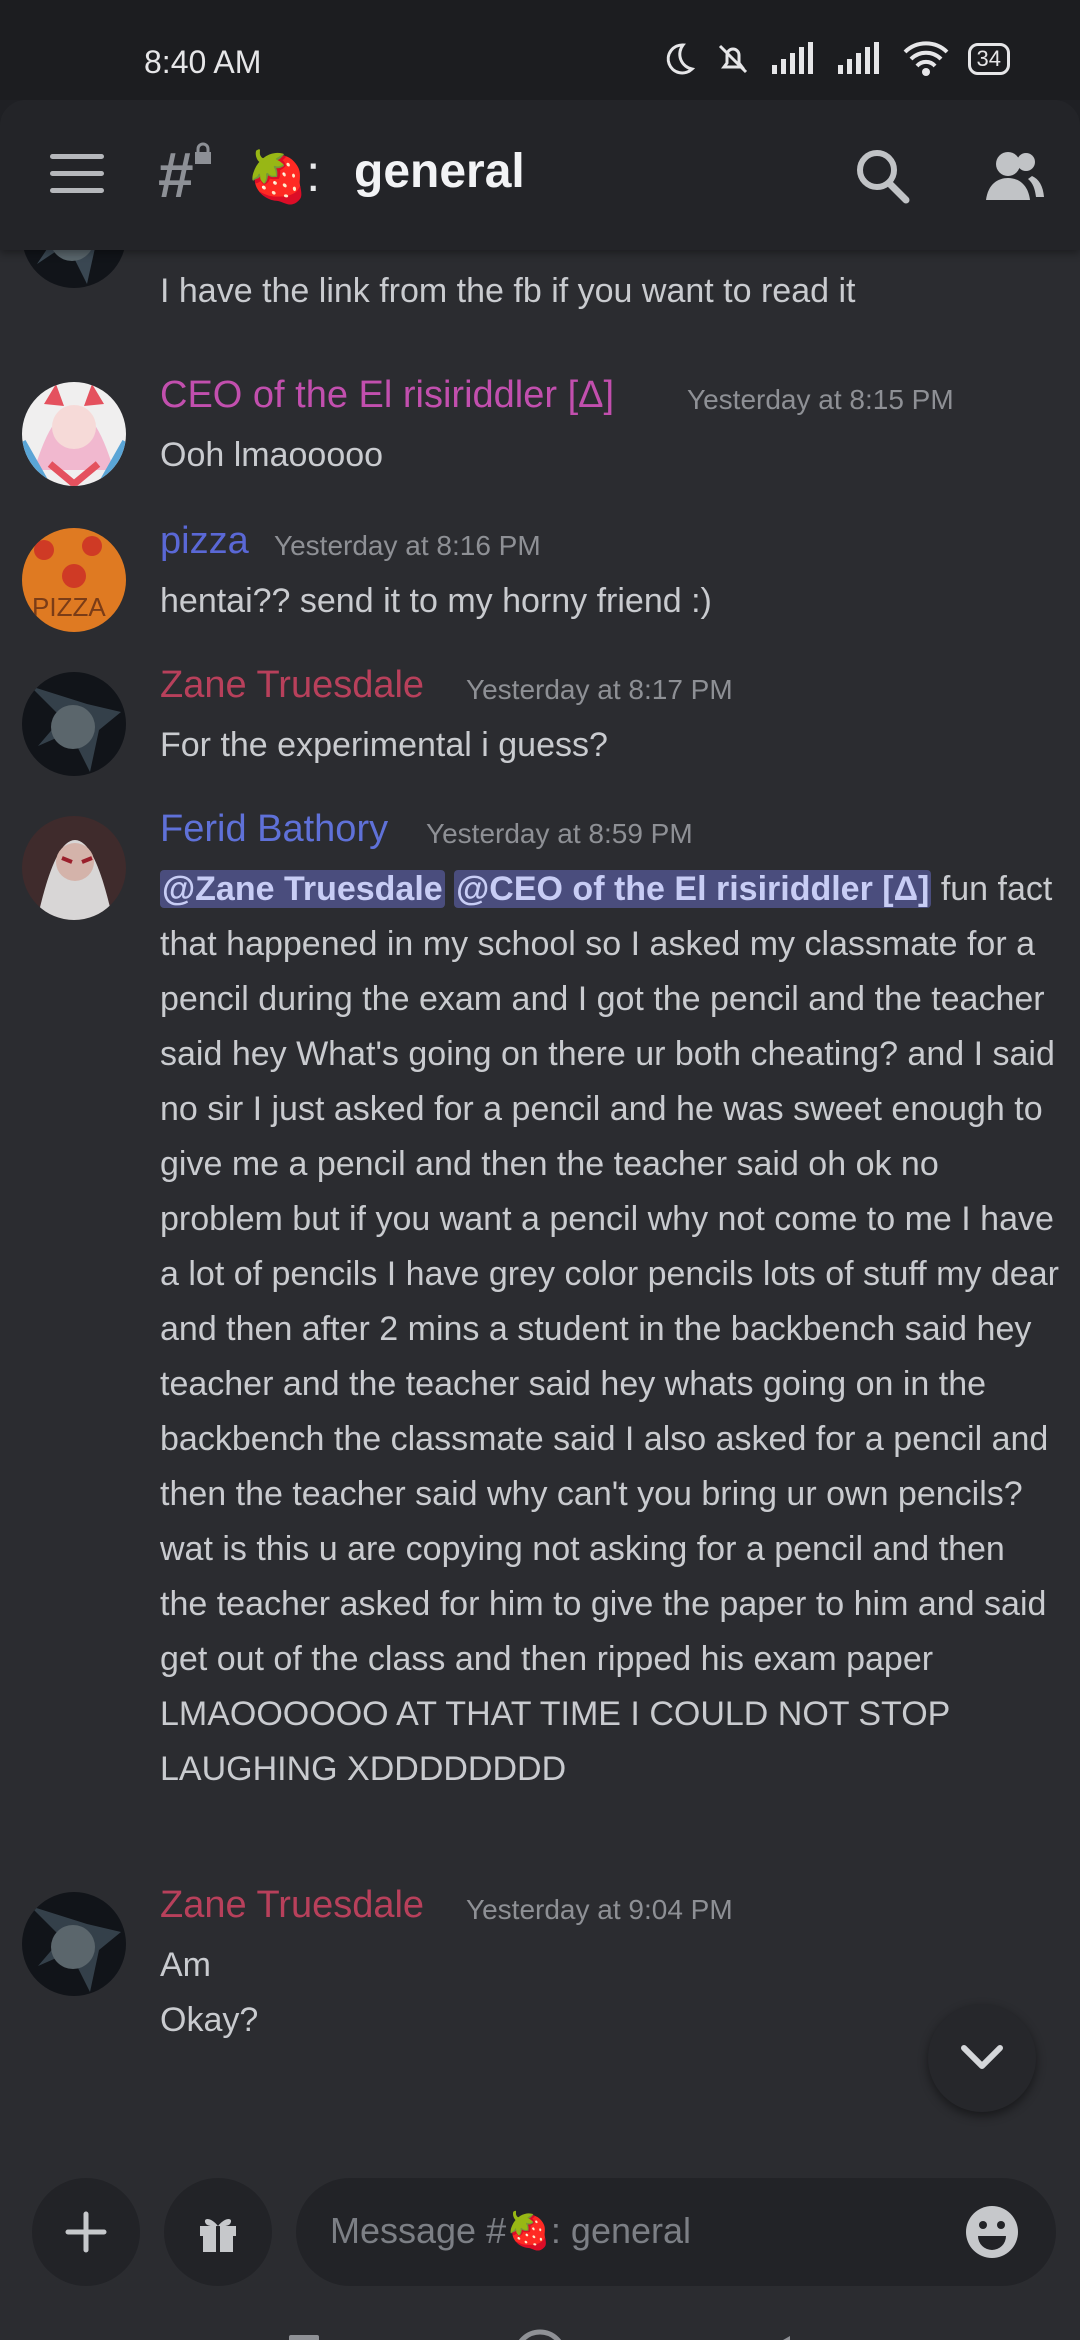  I want to click on message-timestamp: Yesterday at 8:15 PM, so click(820, 399).